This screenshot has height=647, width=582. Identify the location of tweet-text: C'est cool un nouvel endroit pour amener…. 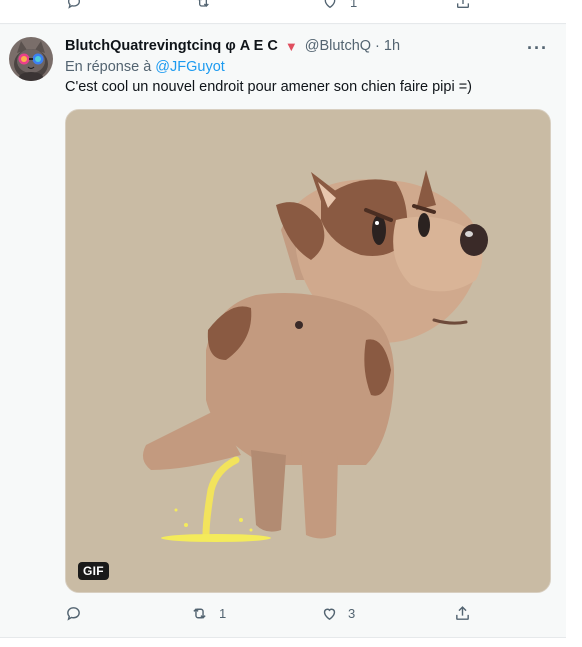
(268, 87).